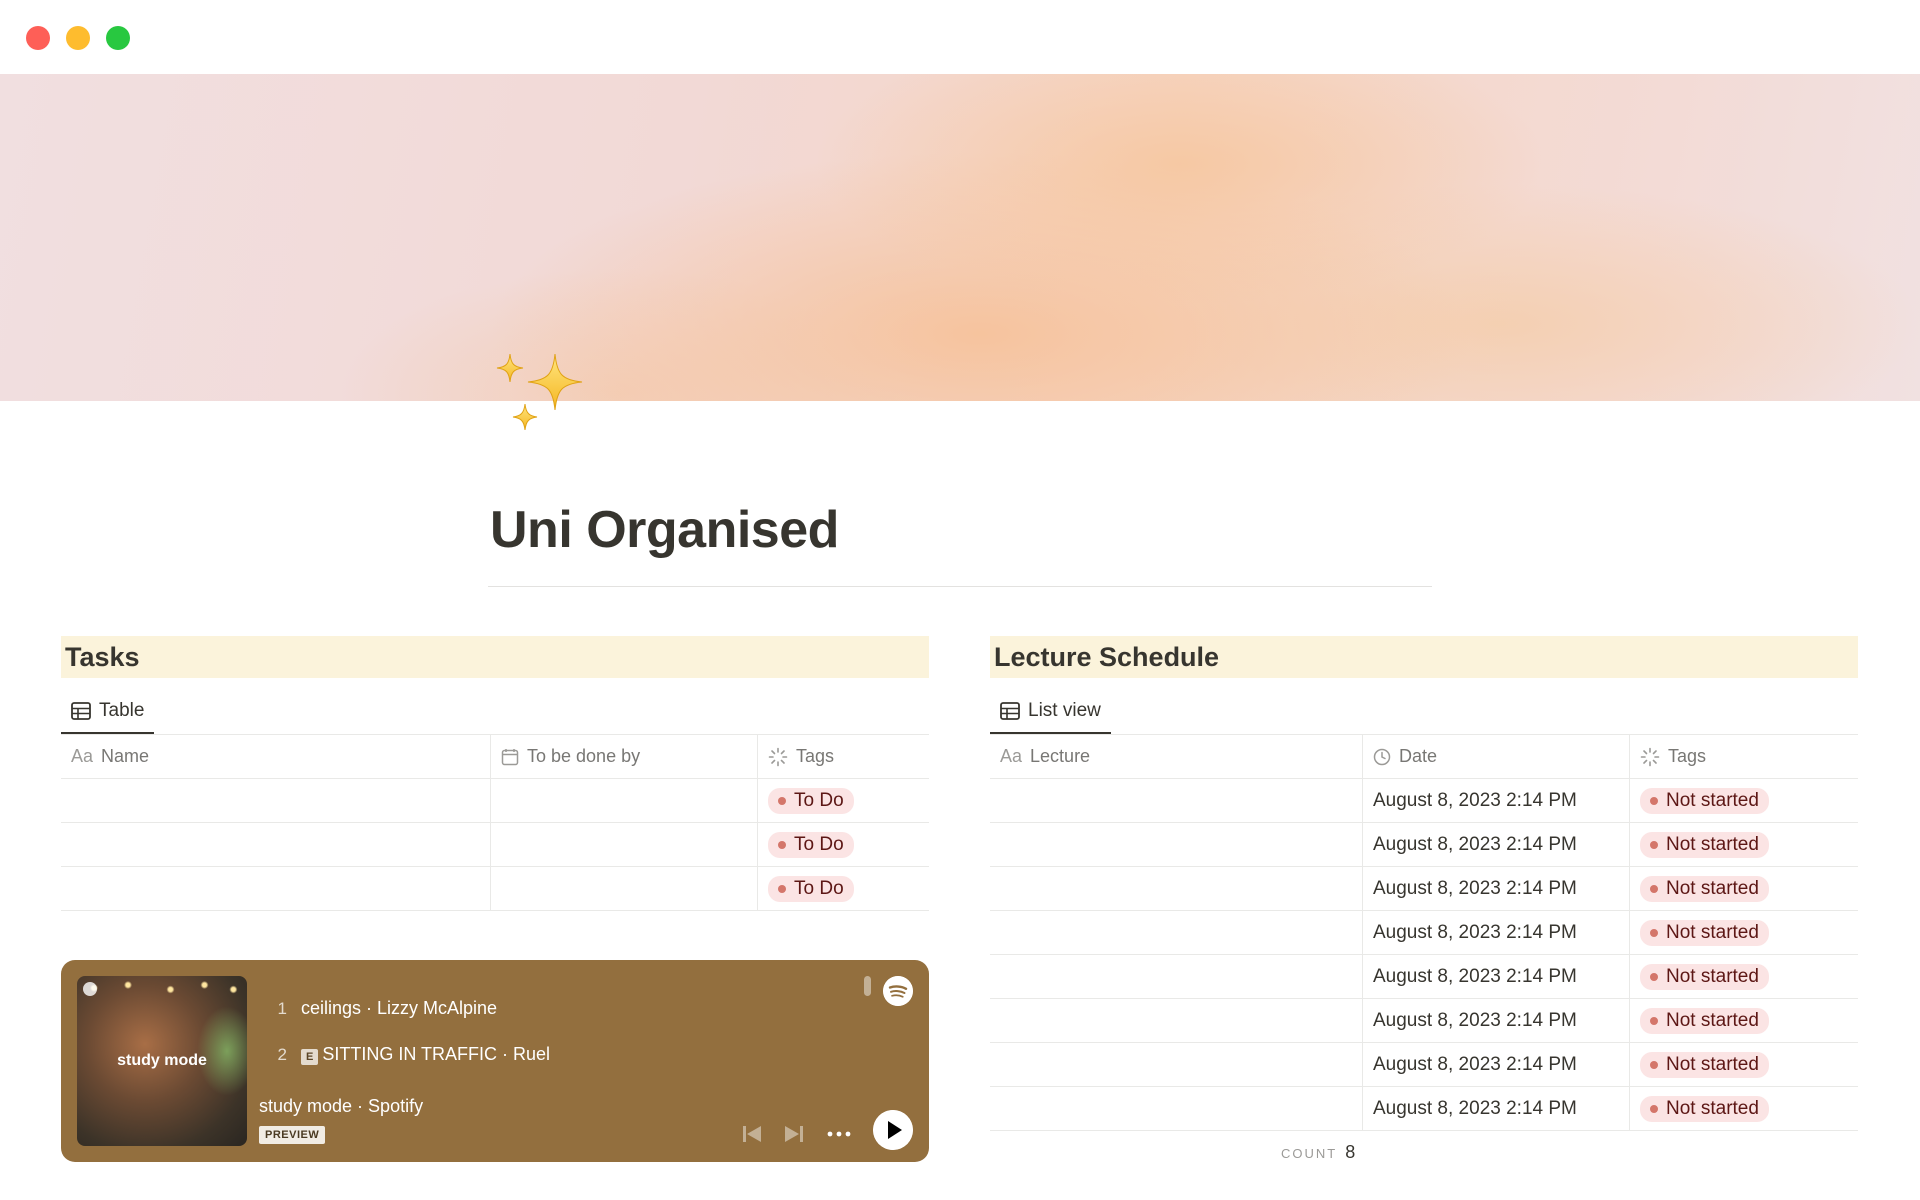  I want to click on tasks-view-tab-table: Table, so click(108, 712).